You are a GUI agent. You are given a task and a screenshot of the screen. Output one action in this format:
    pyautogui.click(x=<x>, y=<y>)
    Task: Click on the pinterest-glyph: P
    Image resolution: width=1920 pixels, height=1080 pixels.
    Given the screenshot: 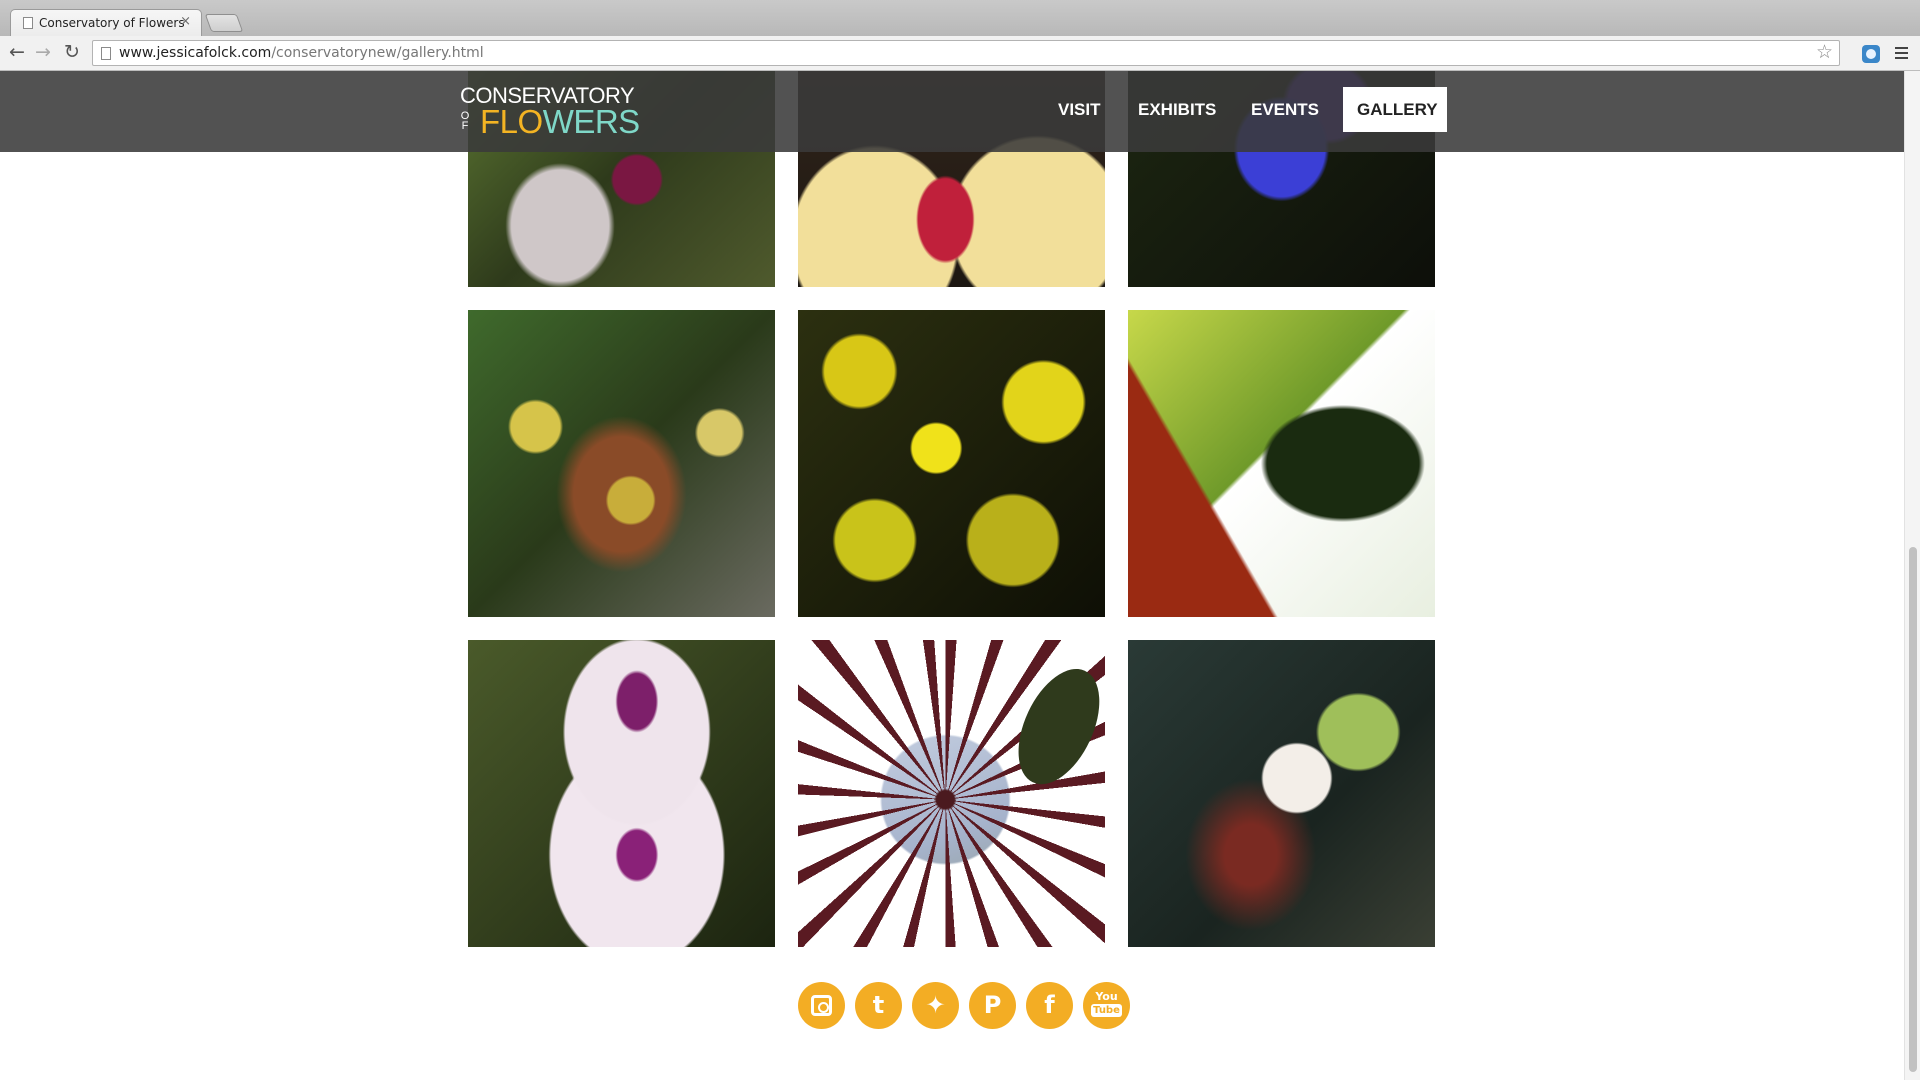 What is the action you would take?
    pyautogui.click(x=992, y=1005)
    